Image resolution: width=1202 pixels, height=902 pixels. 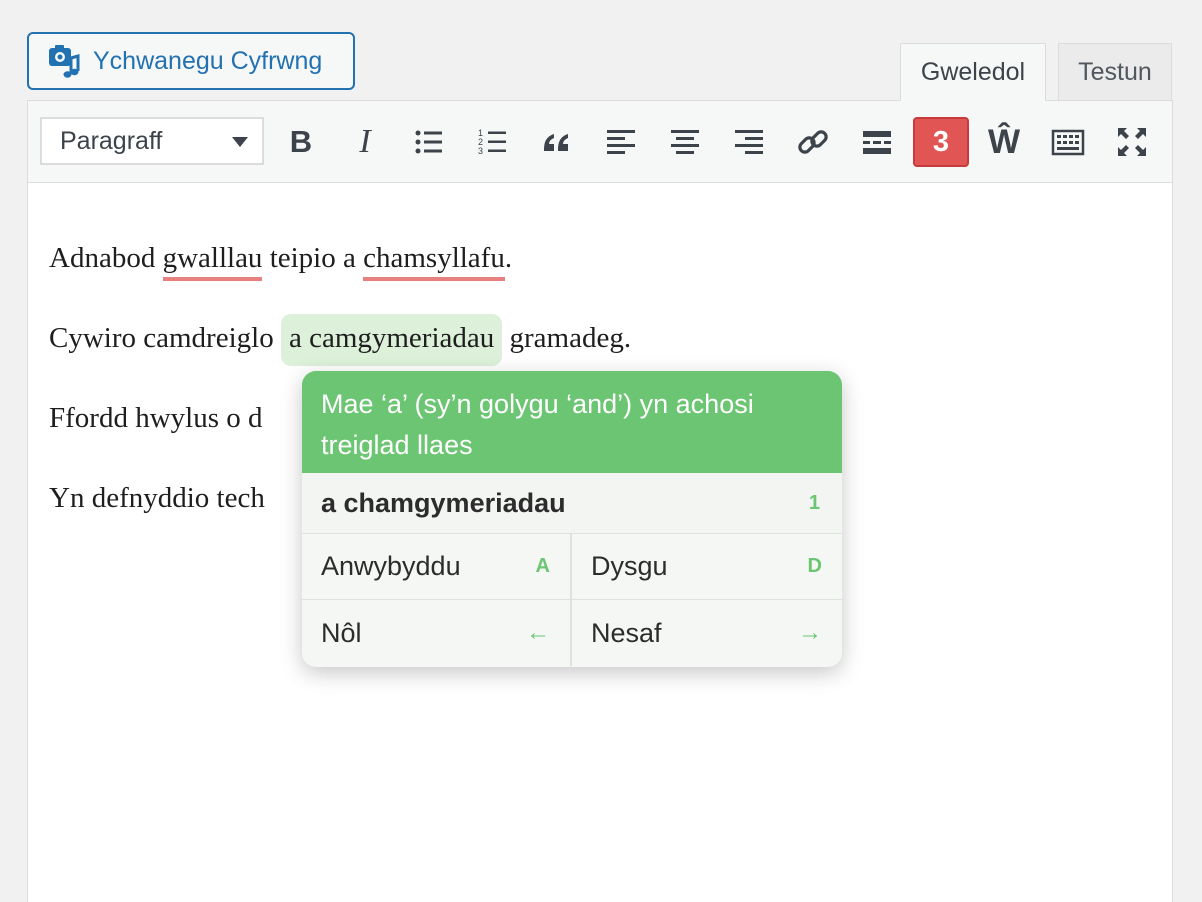 I want to click on bold-icon: B, so click(x=301, y=141).